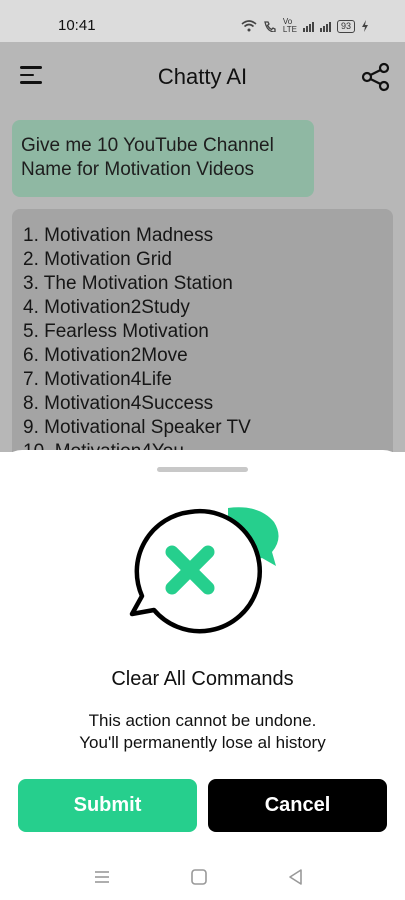 This screenshot has height=900, width=405. I want to click on call-icon, so click(270, 26).